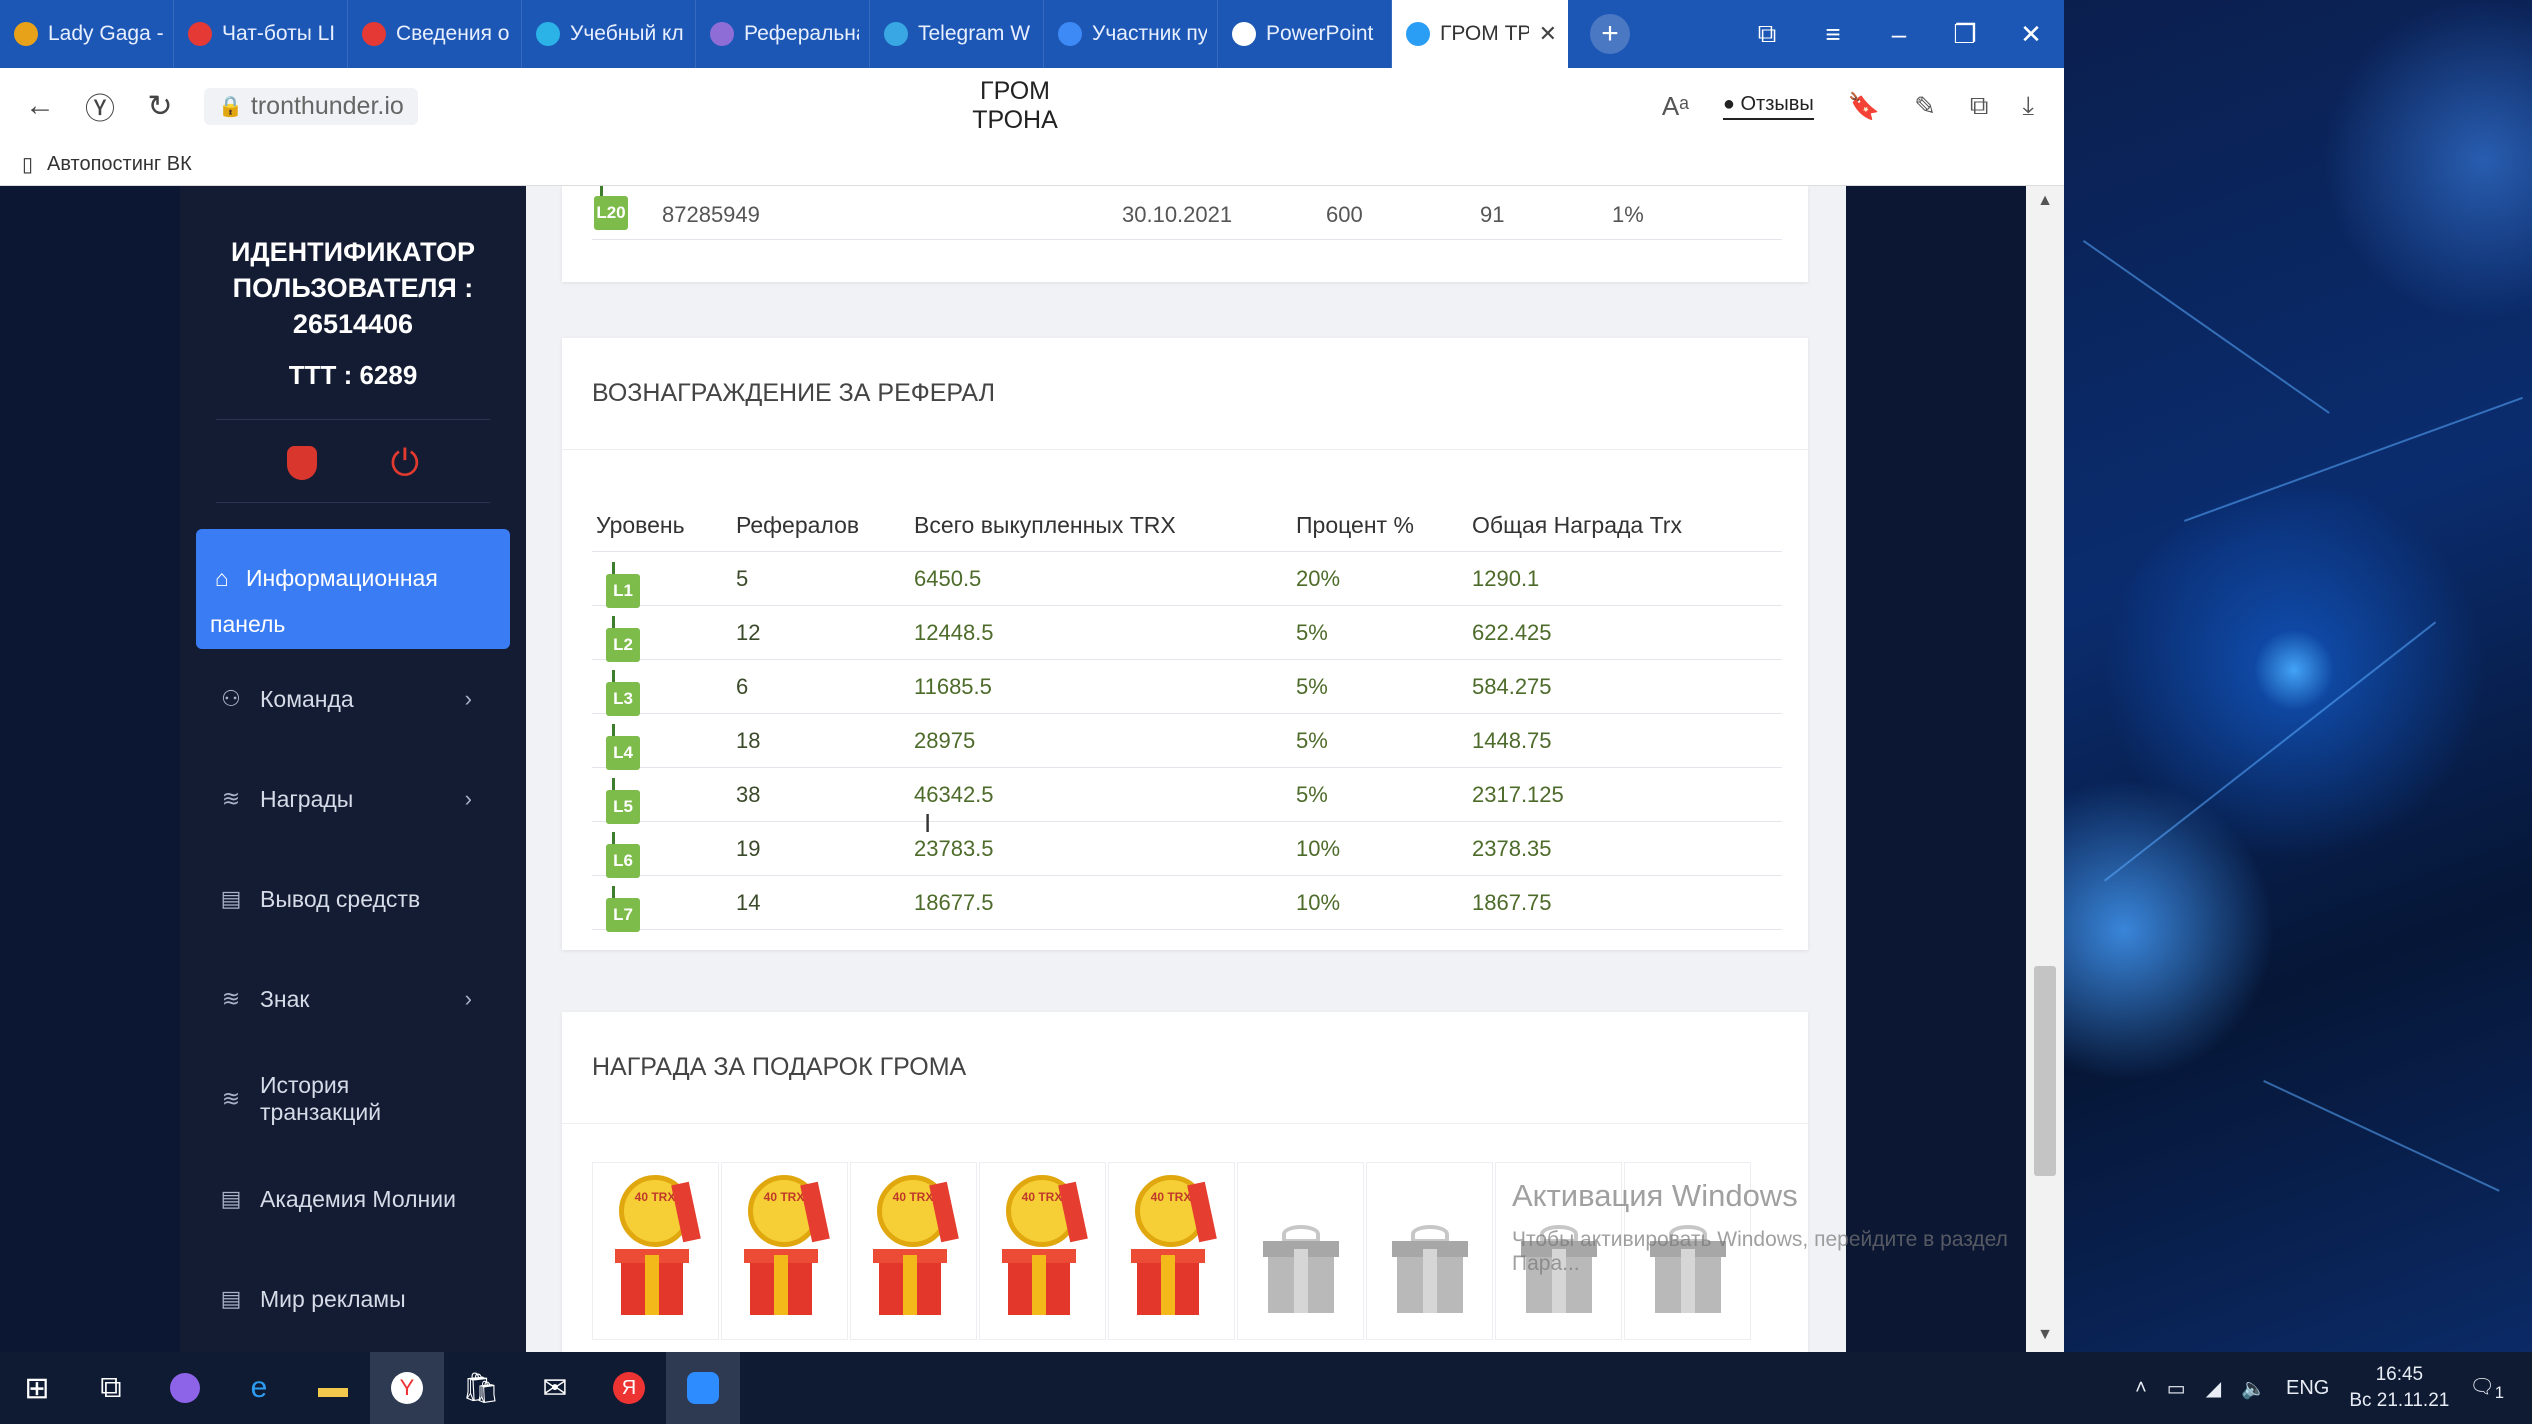  What do you see at coordinates (2045, 1335) in the screenshot?
I see `scroll-down-icon: ▼` at bounding box center [2045, 1335].